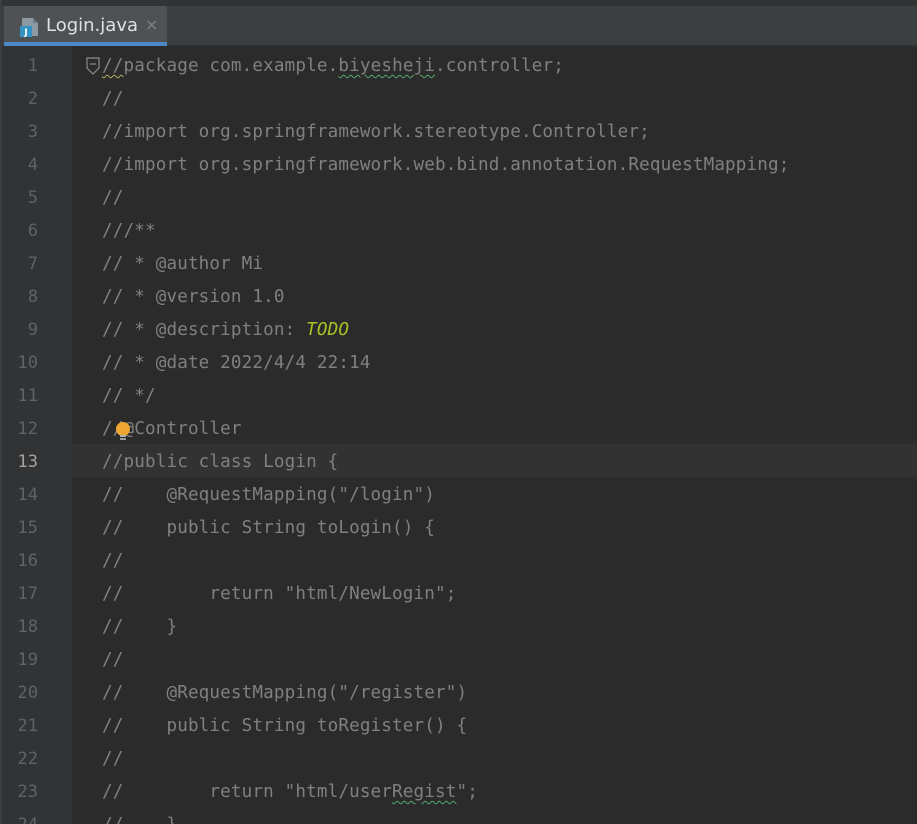 The image size is (917, 824). I want to click on code-line: //public class Login {, so click(220, 462).